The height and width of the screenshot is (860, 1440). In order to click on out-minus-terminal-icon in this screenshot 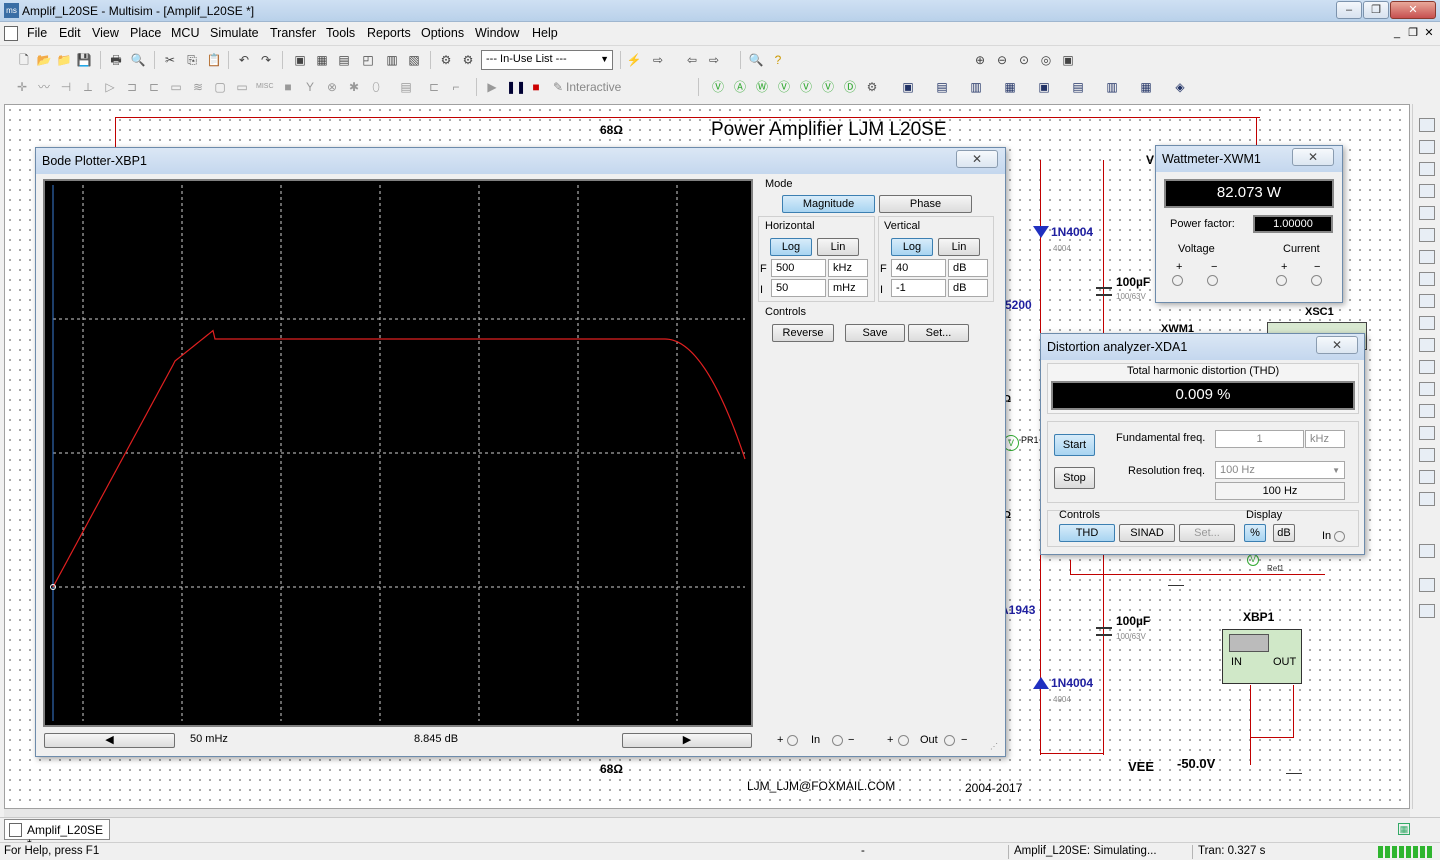, I will do `click(949, 740)`.